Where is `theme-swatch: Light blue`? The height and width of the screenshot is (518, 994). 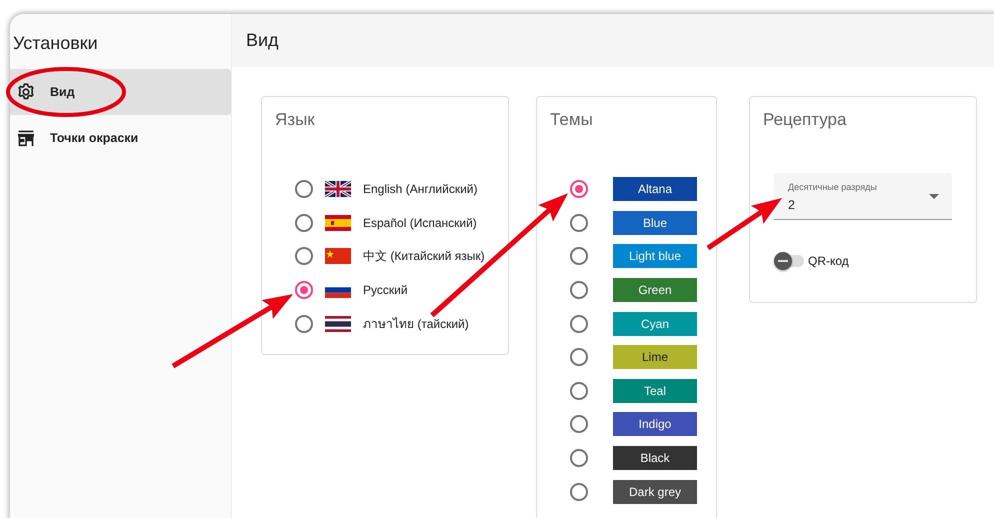
theme-swatch: Light blue is located at coordinates (655, 256).